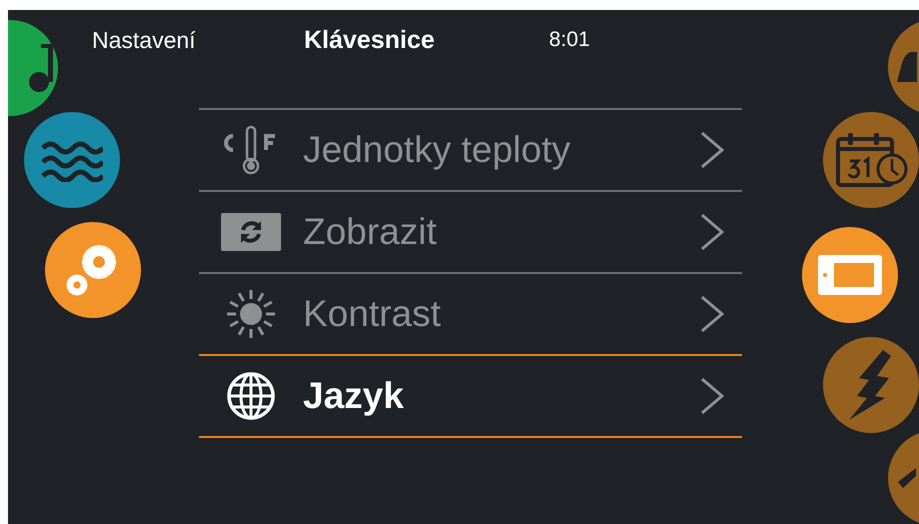 The height and width of the screenshot is (524, 919). I want to click on clock-time: 8:01, so click(570, 40).